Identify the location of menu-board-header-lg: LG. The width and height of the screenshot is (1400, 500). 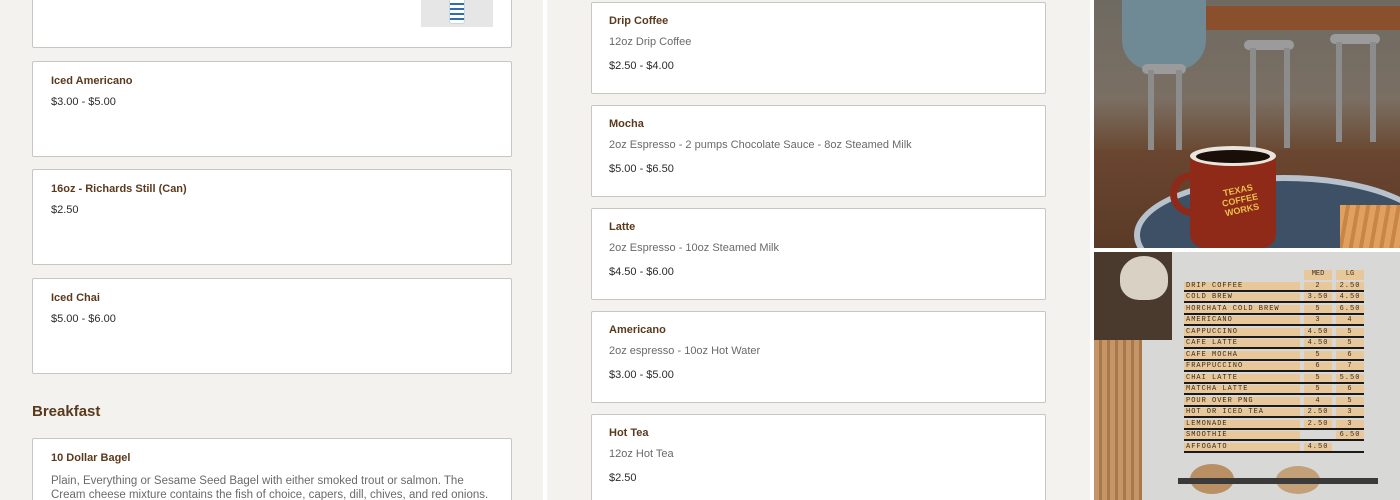
(1350, 275).